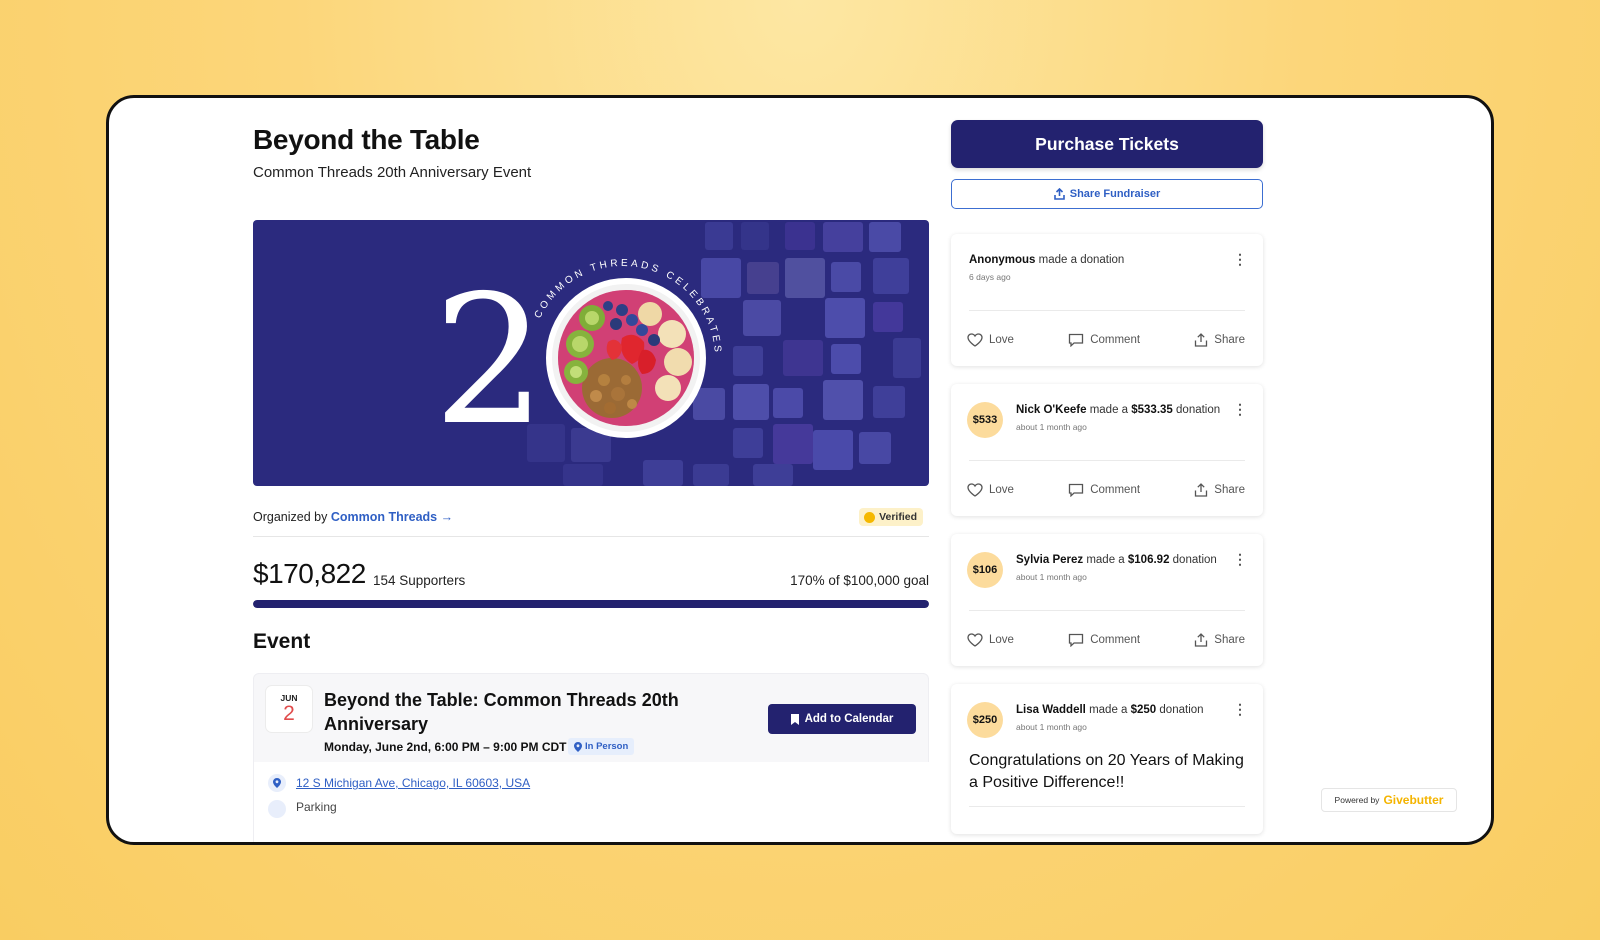  Describe the element at coordinates (1413, 800) in the screenshot. I see `givebutter-logo: Givebutter` at that location.